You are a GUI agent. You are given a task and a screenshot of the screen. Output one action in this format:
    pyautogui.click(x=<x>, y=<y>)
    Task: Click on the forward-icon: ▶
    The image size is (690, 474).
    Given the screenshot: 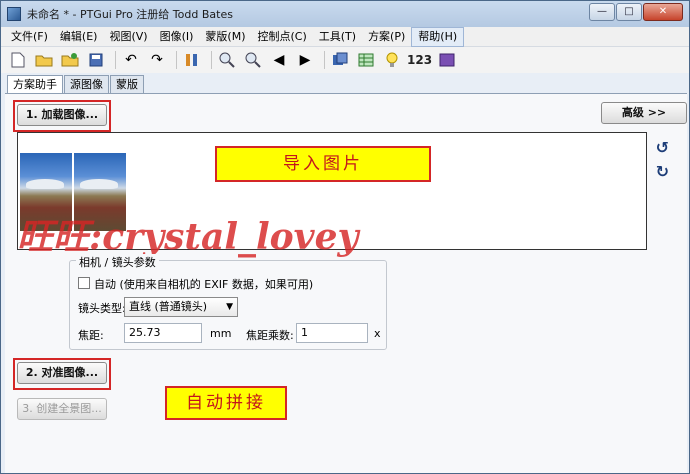 What is the action you would take?
    pyautogui.click(x=305, y=60)
    